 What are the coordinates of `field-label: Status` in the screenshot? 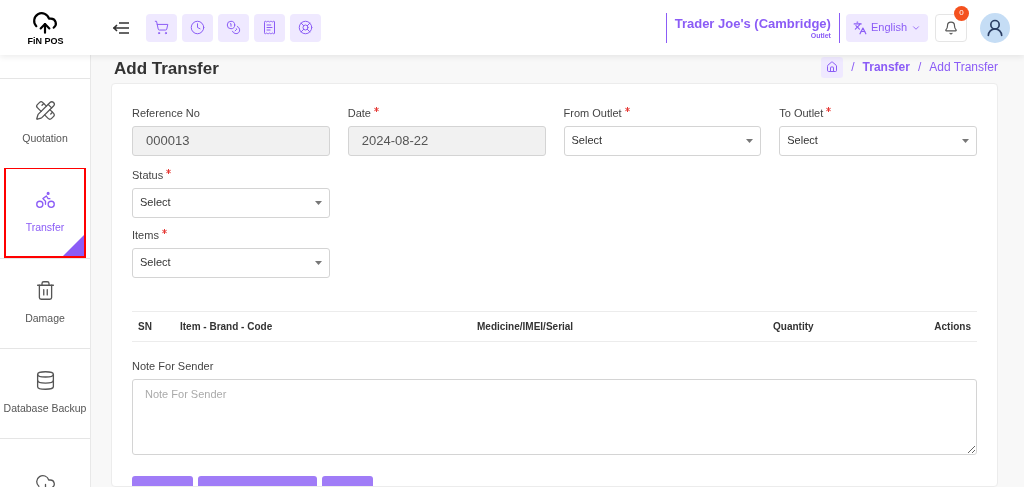 It's located at (148, 174).